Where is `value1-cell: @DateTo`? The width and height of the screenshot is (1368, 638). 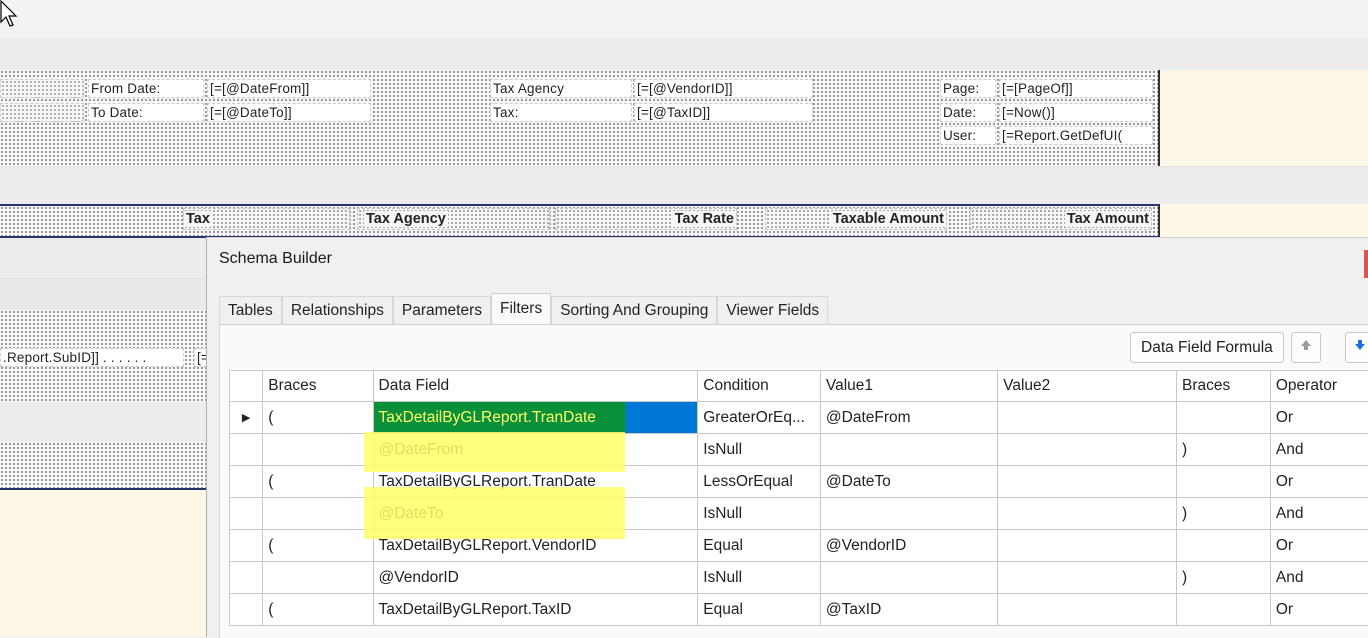 value1-cell: @DateTo is located at coordinates (908, 482).